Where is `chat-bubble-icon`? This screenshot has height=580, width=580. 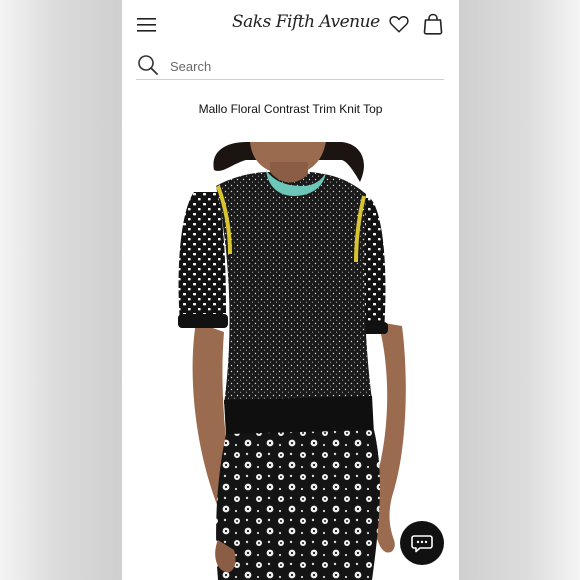
chat-bubble-icon is located at coordinates (422, 544).